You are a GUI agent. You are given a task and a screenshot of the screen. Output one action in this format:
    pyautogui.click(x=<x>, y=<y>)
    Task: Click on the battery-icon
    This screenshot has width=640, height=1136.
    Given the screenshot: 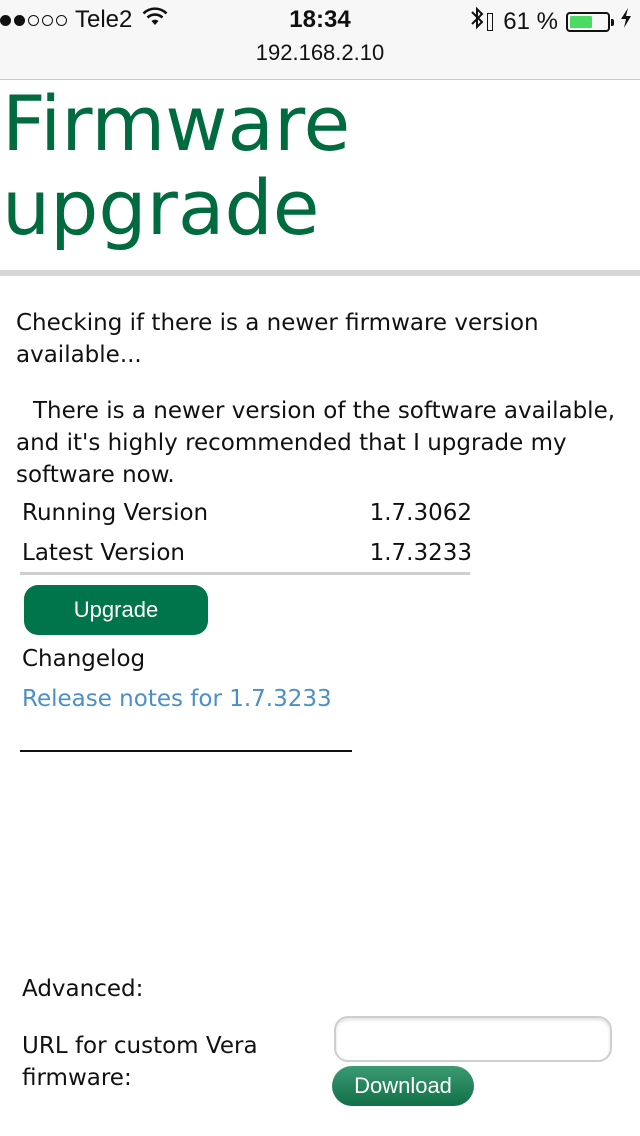 What is the action you would take?
    pyautogui.click(x=590, y=21)
    